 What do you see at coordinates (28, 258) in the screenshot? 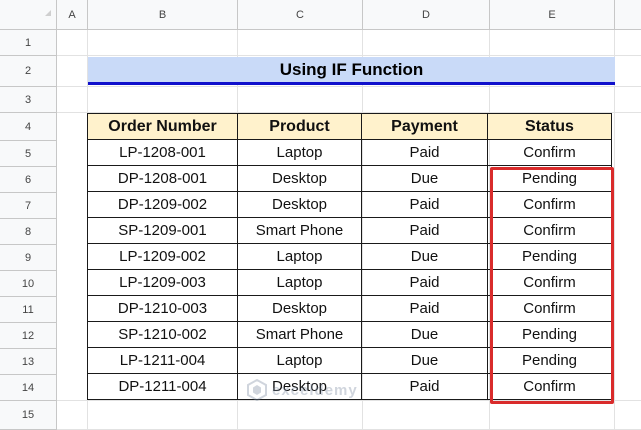
I see `row-header-9: 9` at bounding box center [28, 258].